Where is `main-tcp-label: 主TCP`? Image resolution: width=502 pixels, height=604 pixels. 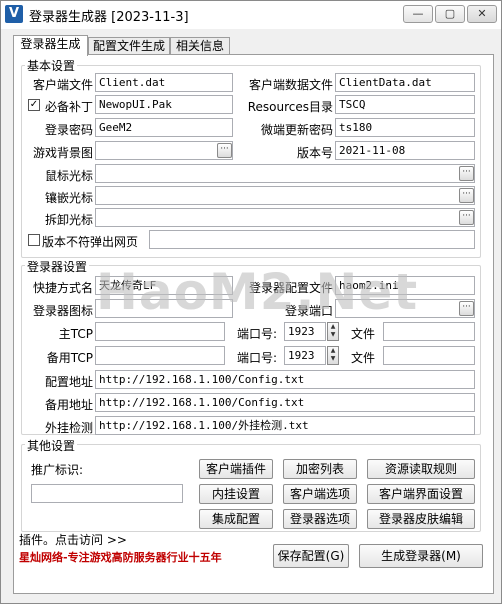 main-tcp-label: 主TCP is located at coordinates (75, 334).